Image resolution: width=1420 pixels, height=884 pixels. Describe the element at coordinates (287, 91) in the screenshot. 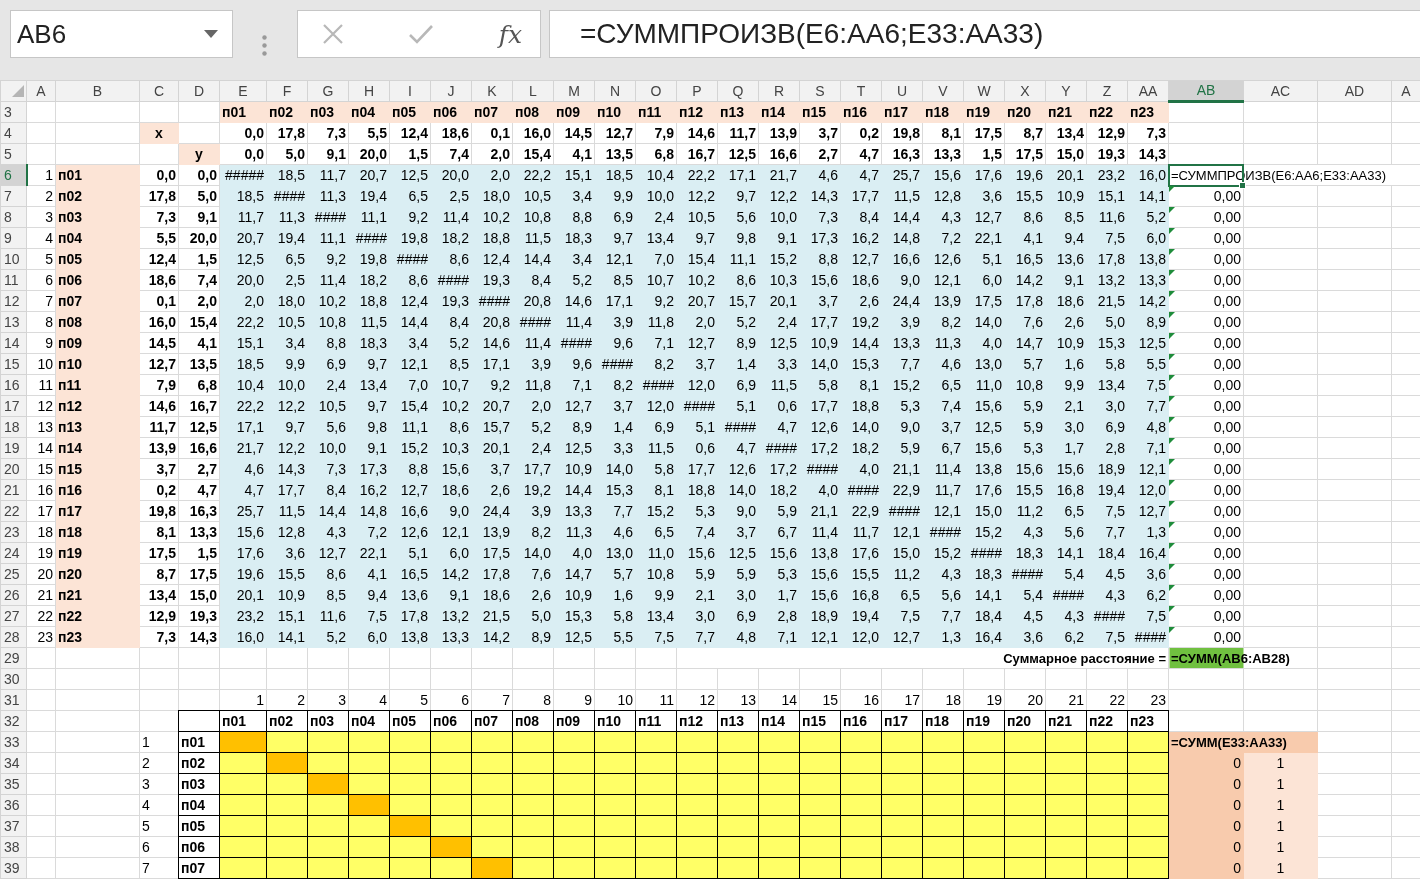

I see `column-header: F` at that location.